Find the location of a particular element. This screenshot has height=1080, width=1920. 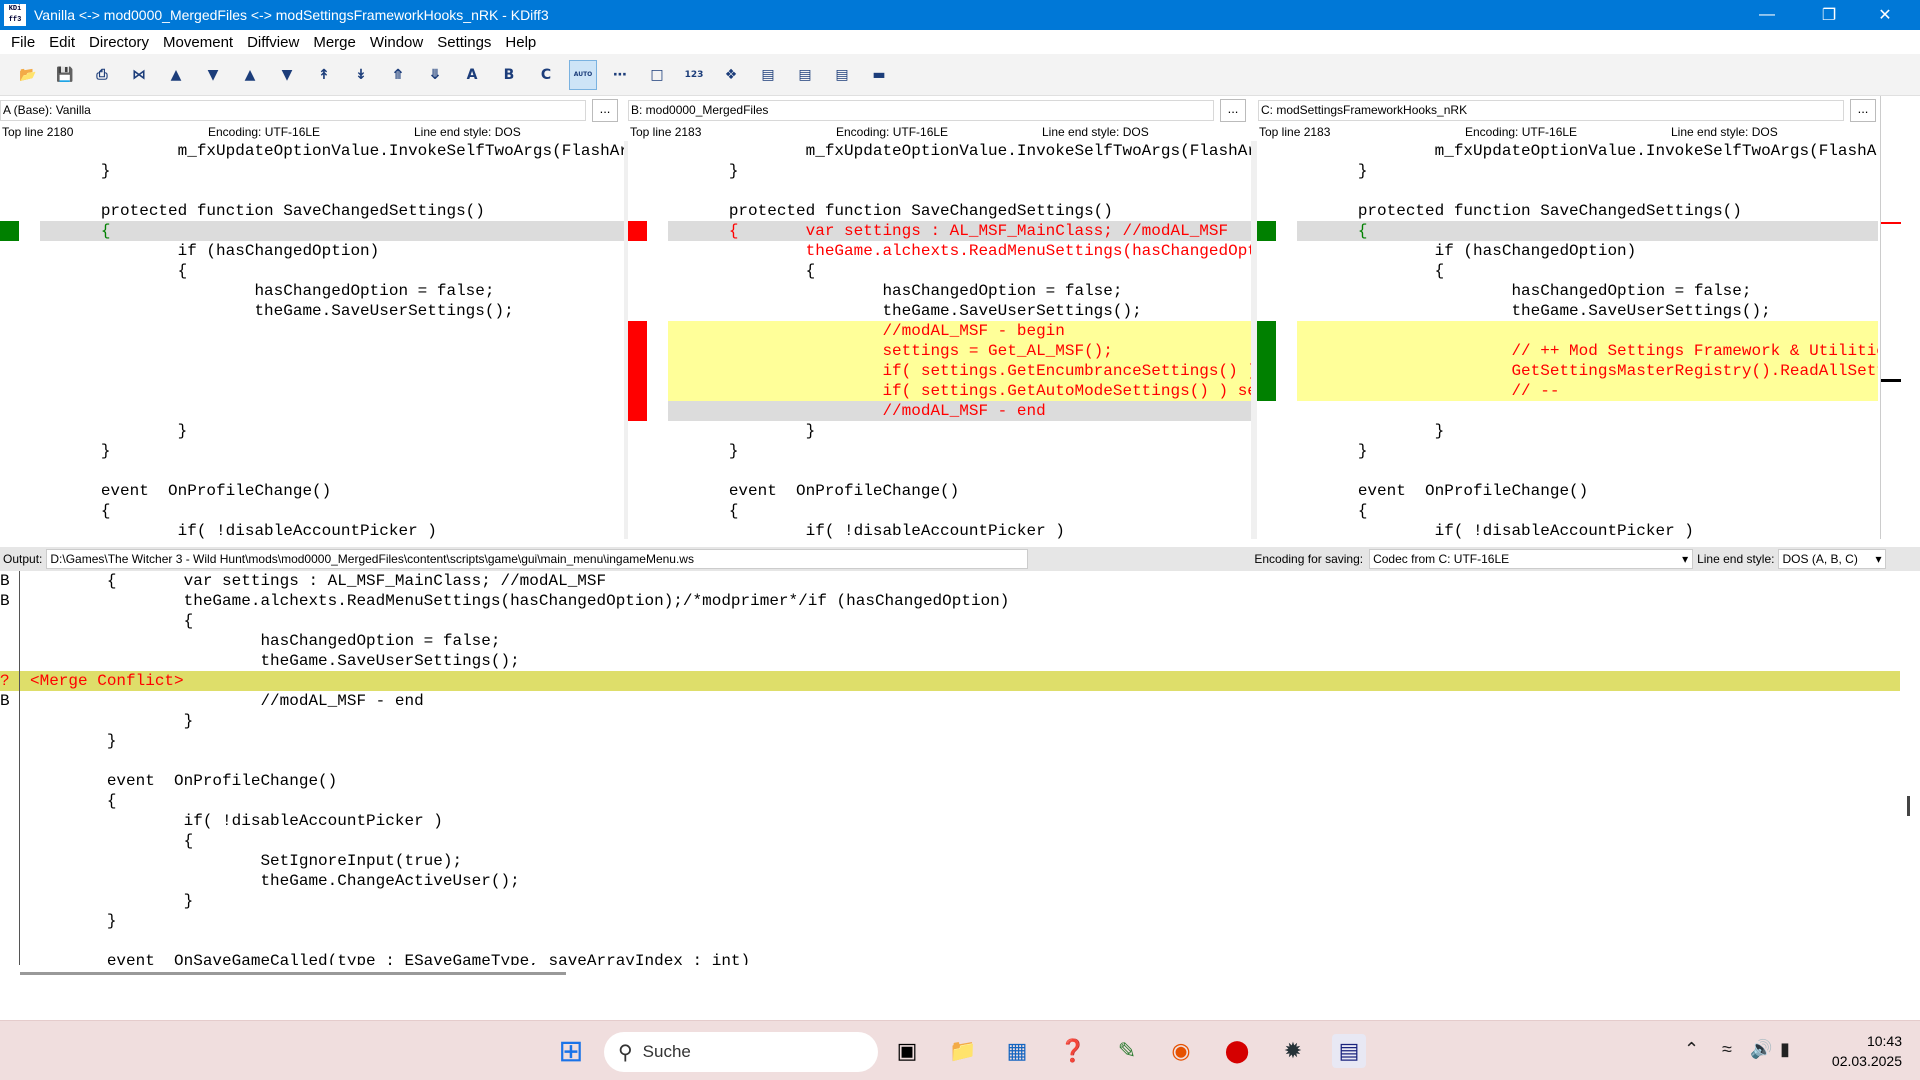

show-white-chars-icon: □ is located at coordinates (657, 75).